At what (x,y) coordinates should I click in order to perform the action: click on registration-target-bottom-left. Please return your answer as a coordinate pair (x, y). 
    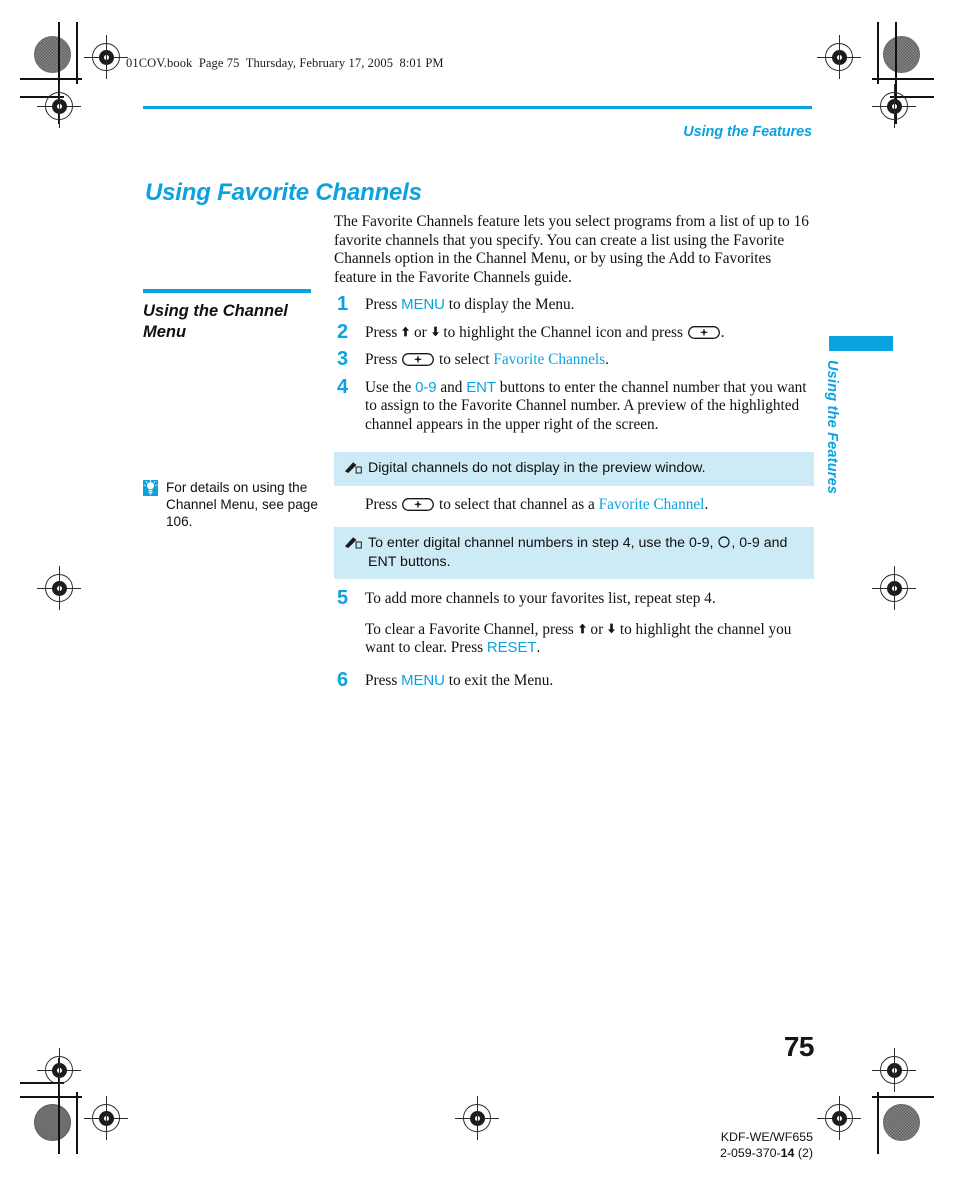
    Looking at the image, I should click on (106, 1118).